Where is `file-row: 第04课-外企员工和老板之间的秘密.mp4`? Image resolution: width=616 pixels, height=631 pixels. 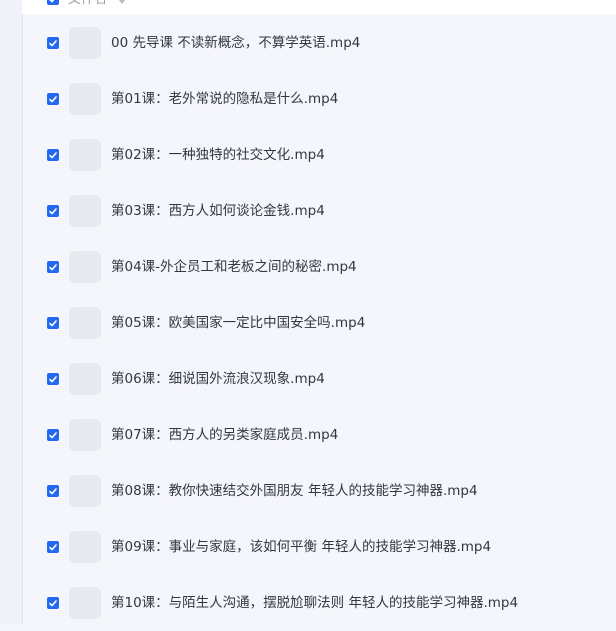 file-row: 第04课-外企员工和老板之间的秘密.mp4 is located at coordinates (319, 267).